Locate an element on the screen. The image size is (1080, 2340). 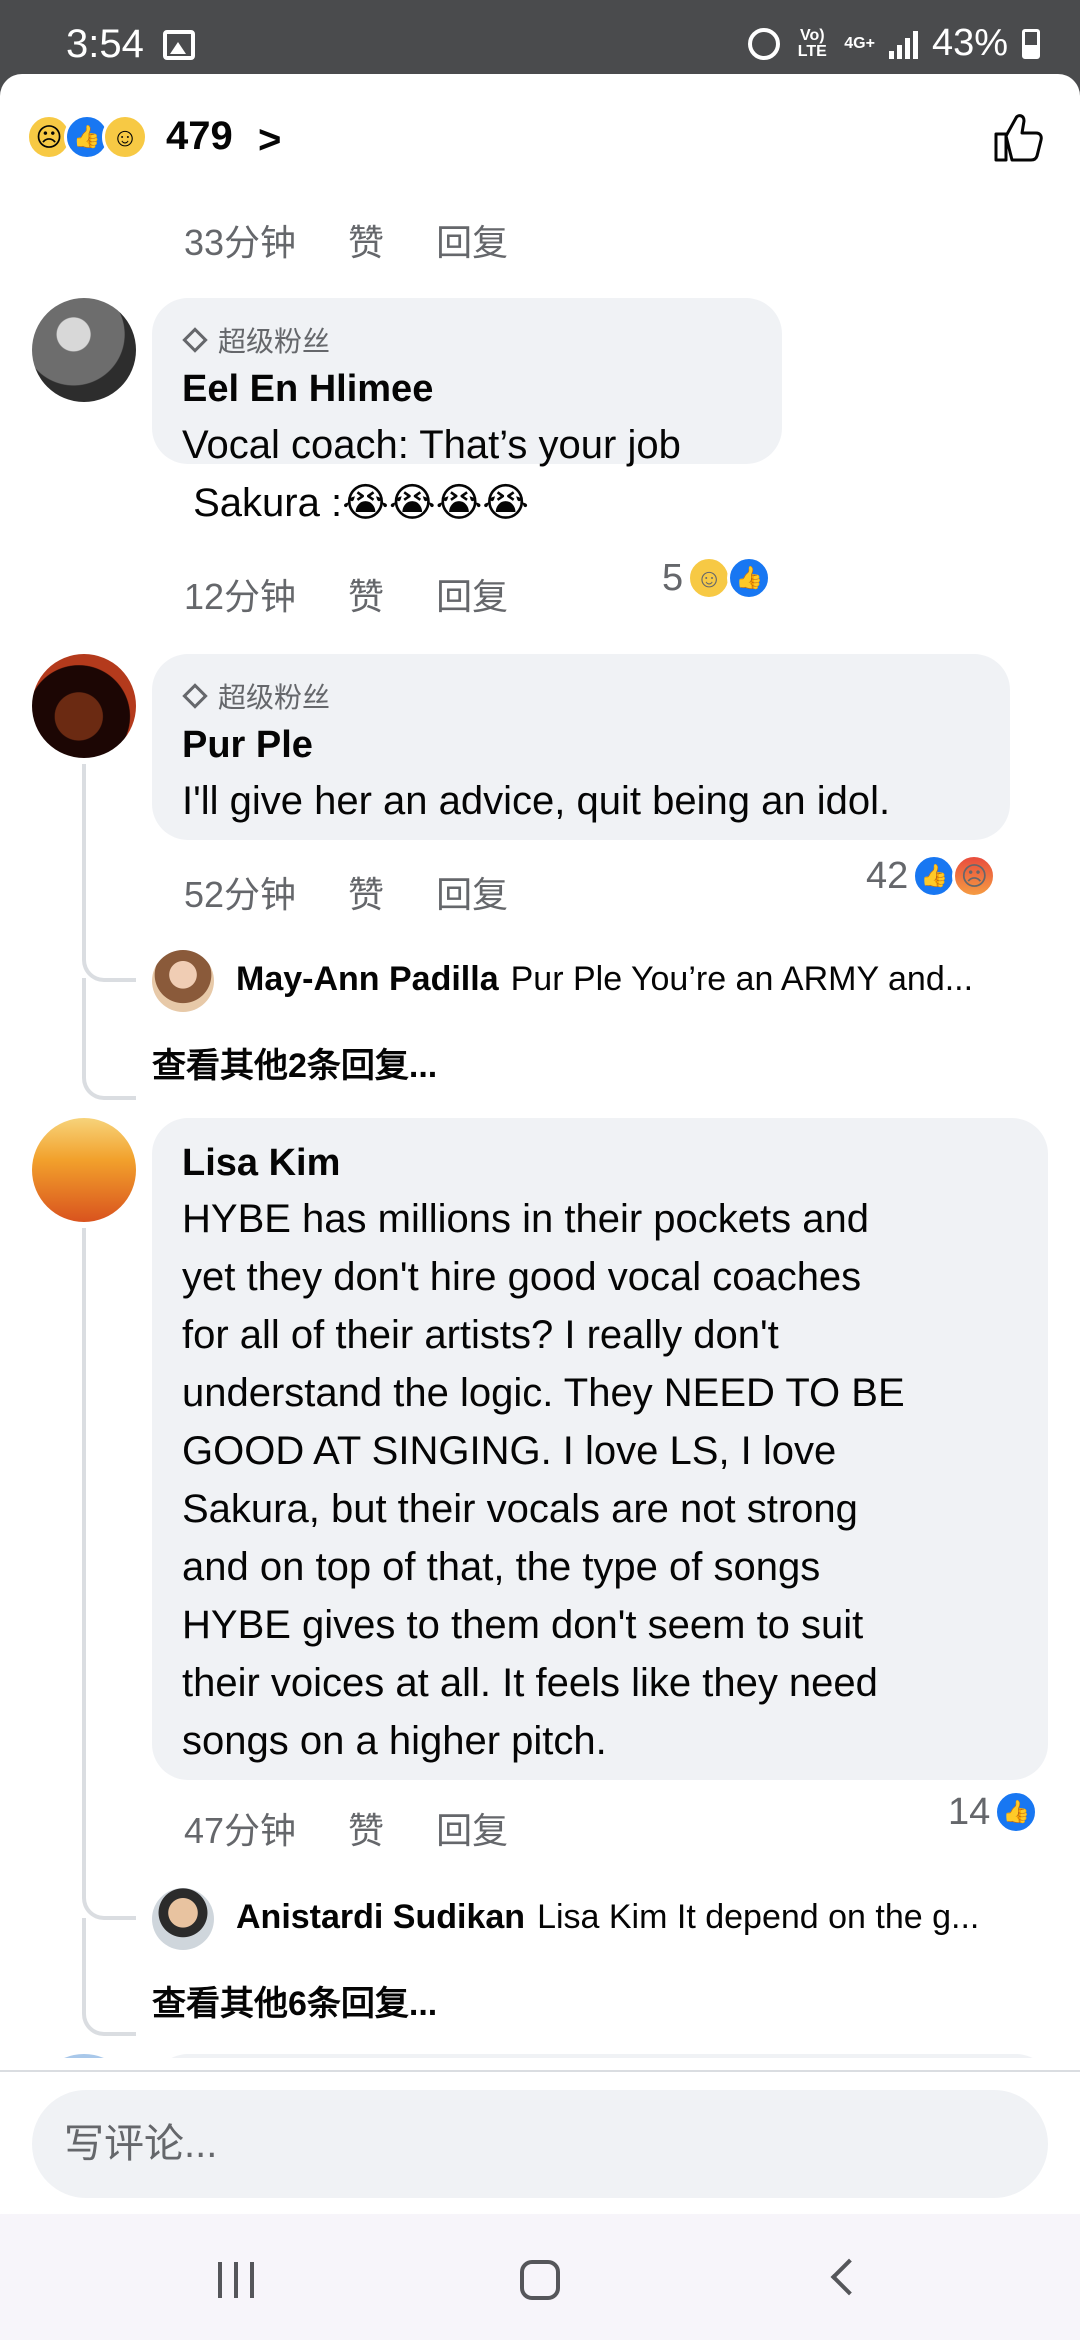
status-icons: Vo) LTE 4G+ 43% is located at coordinates (894, 43).